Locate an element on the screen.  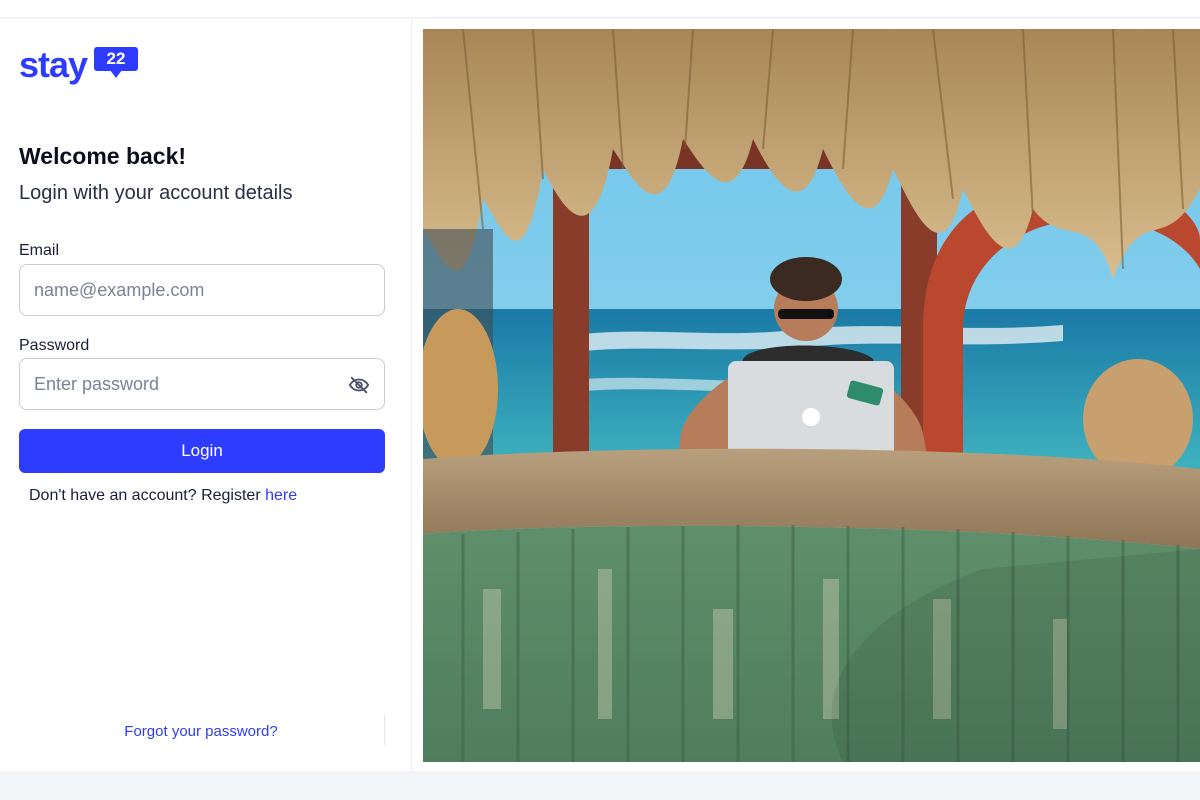
password-field is located at coordinates (202, 384).